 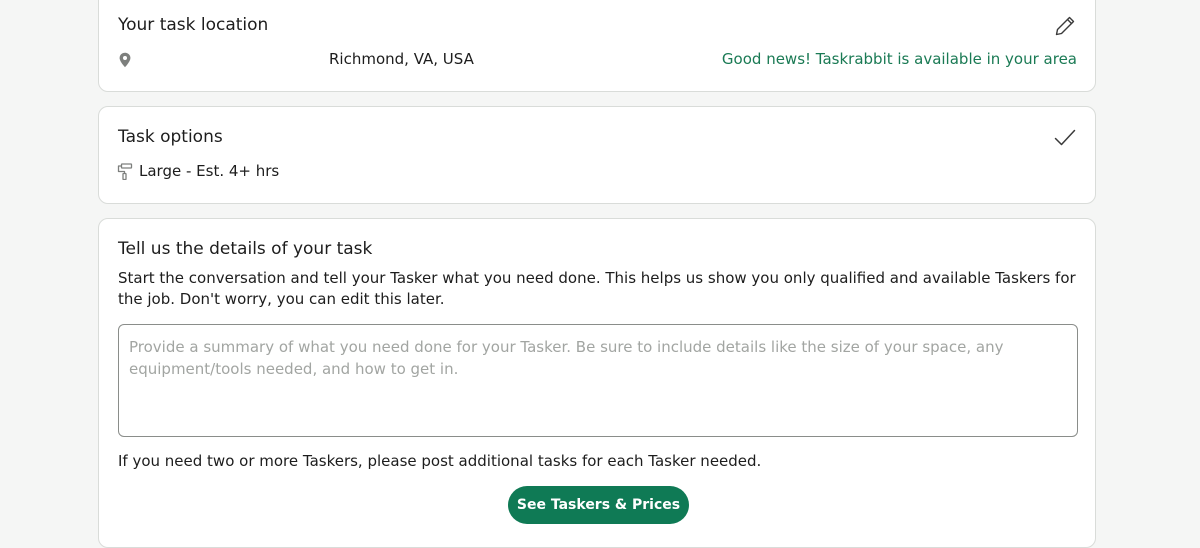 What do you see at coordinates (193, 25) in the screenshot?
I see `task-location-title: Your task location` at bounding box center [193, 25].